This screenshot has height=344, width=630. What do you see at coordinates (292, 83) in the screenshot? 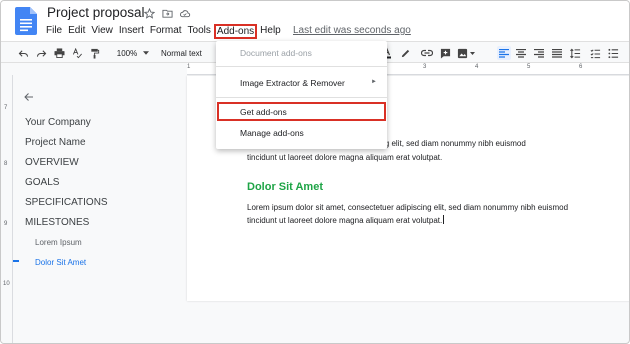
I see `menu-item-image-extractor: Image Extractor & Remover` at bounding box center [292, 83].